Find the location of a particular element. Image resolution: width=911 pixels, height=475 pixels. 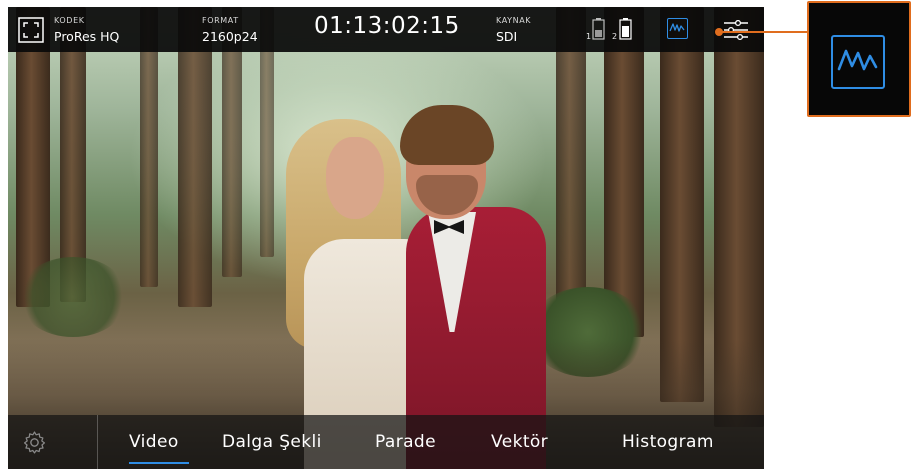

tab-waveform: Dalga Şekli is located at coordinates (272, 442).